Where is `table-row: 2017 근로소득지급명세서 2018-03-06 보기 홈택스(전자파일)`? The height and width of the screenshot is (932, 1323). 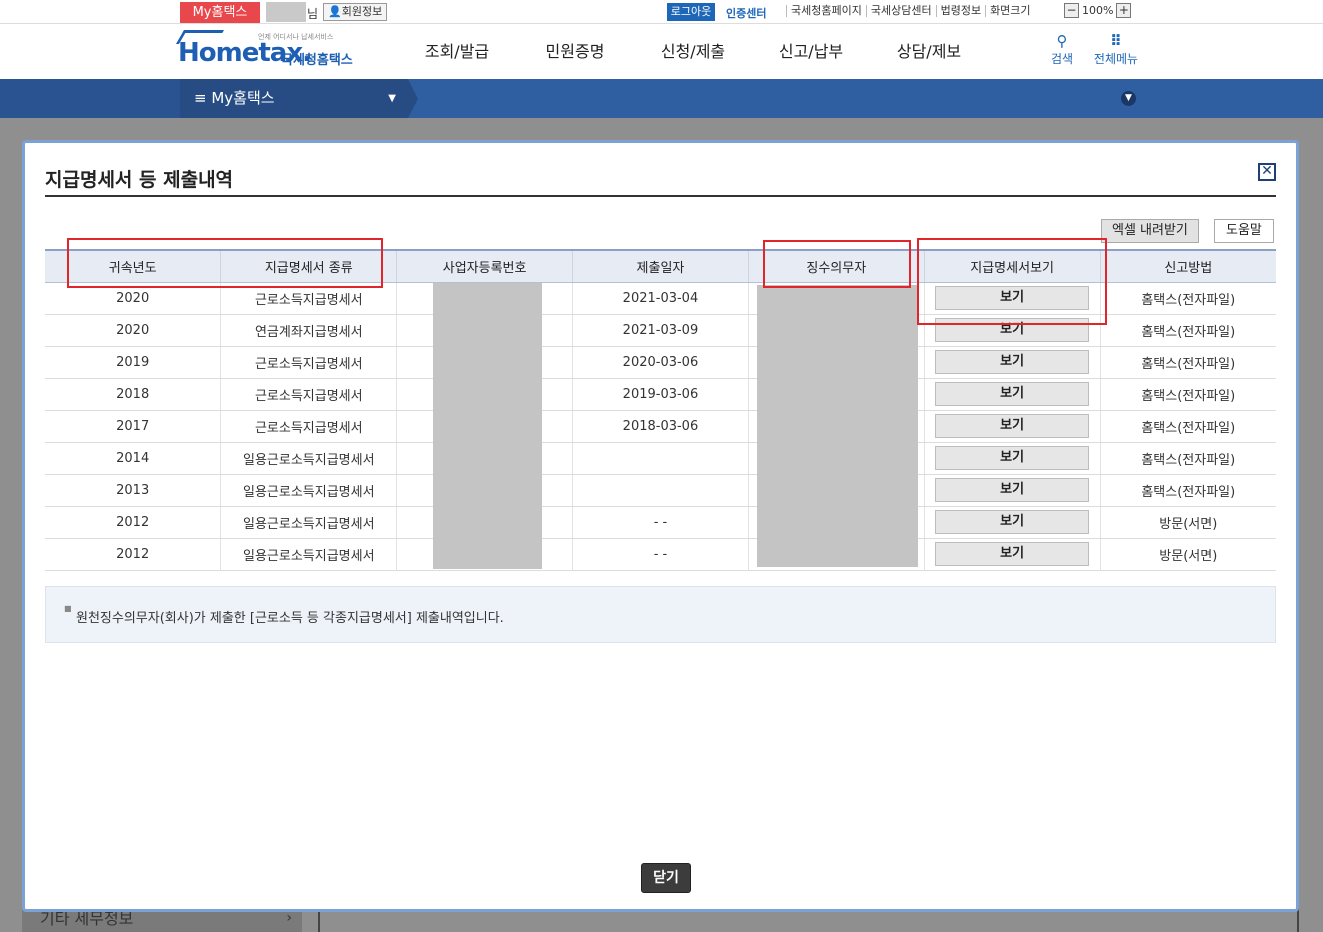 table-row: 2017 근로소득지급명세서 2018-03-06 보기 홈택스(전자파일) is located at coordinates (660, 426).